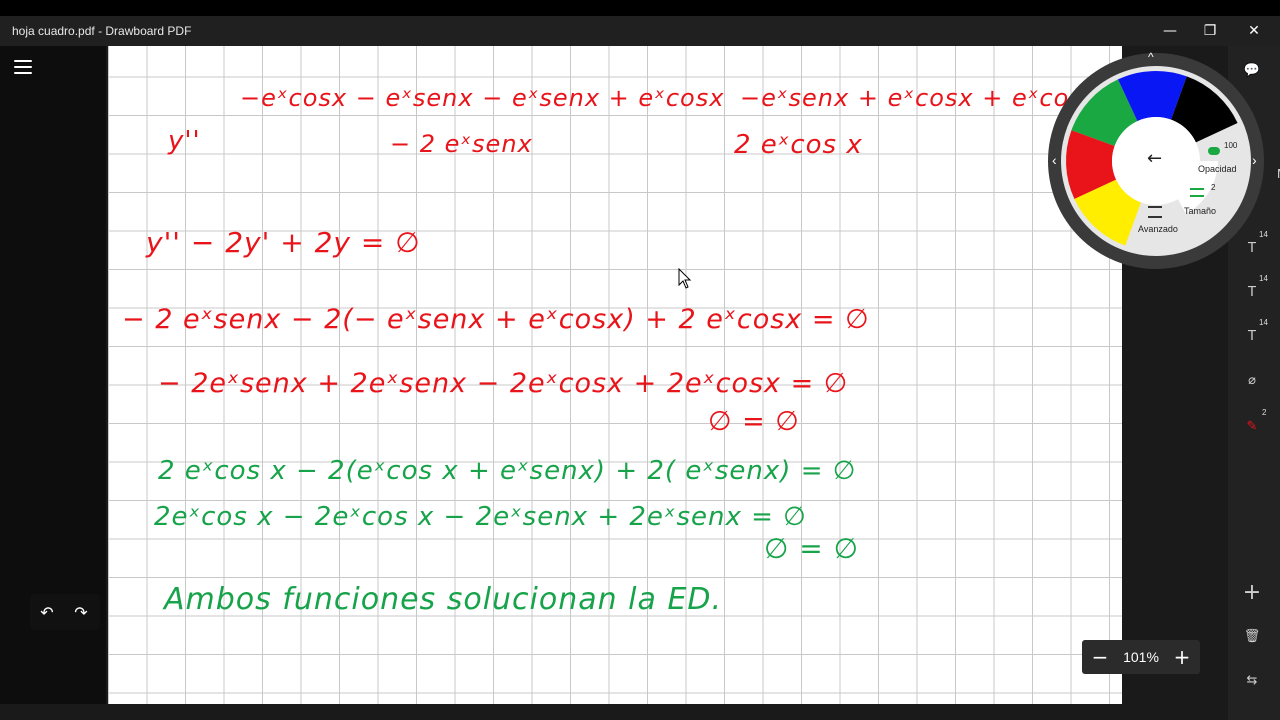  Describe the element at coordinates (1200, 211) in the screenshot. I see `size-label: Tamaño` at that location.